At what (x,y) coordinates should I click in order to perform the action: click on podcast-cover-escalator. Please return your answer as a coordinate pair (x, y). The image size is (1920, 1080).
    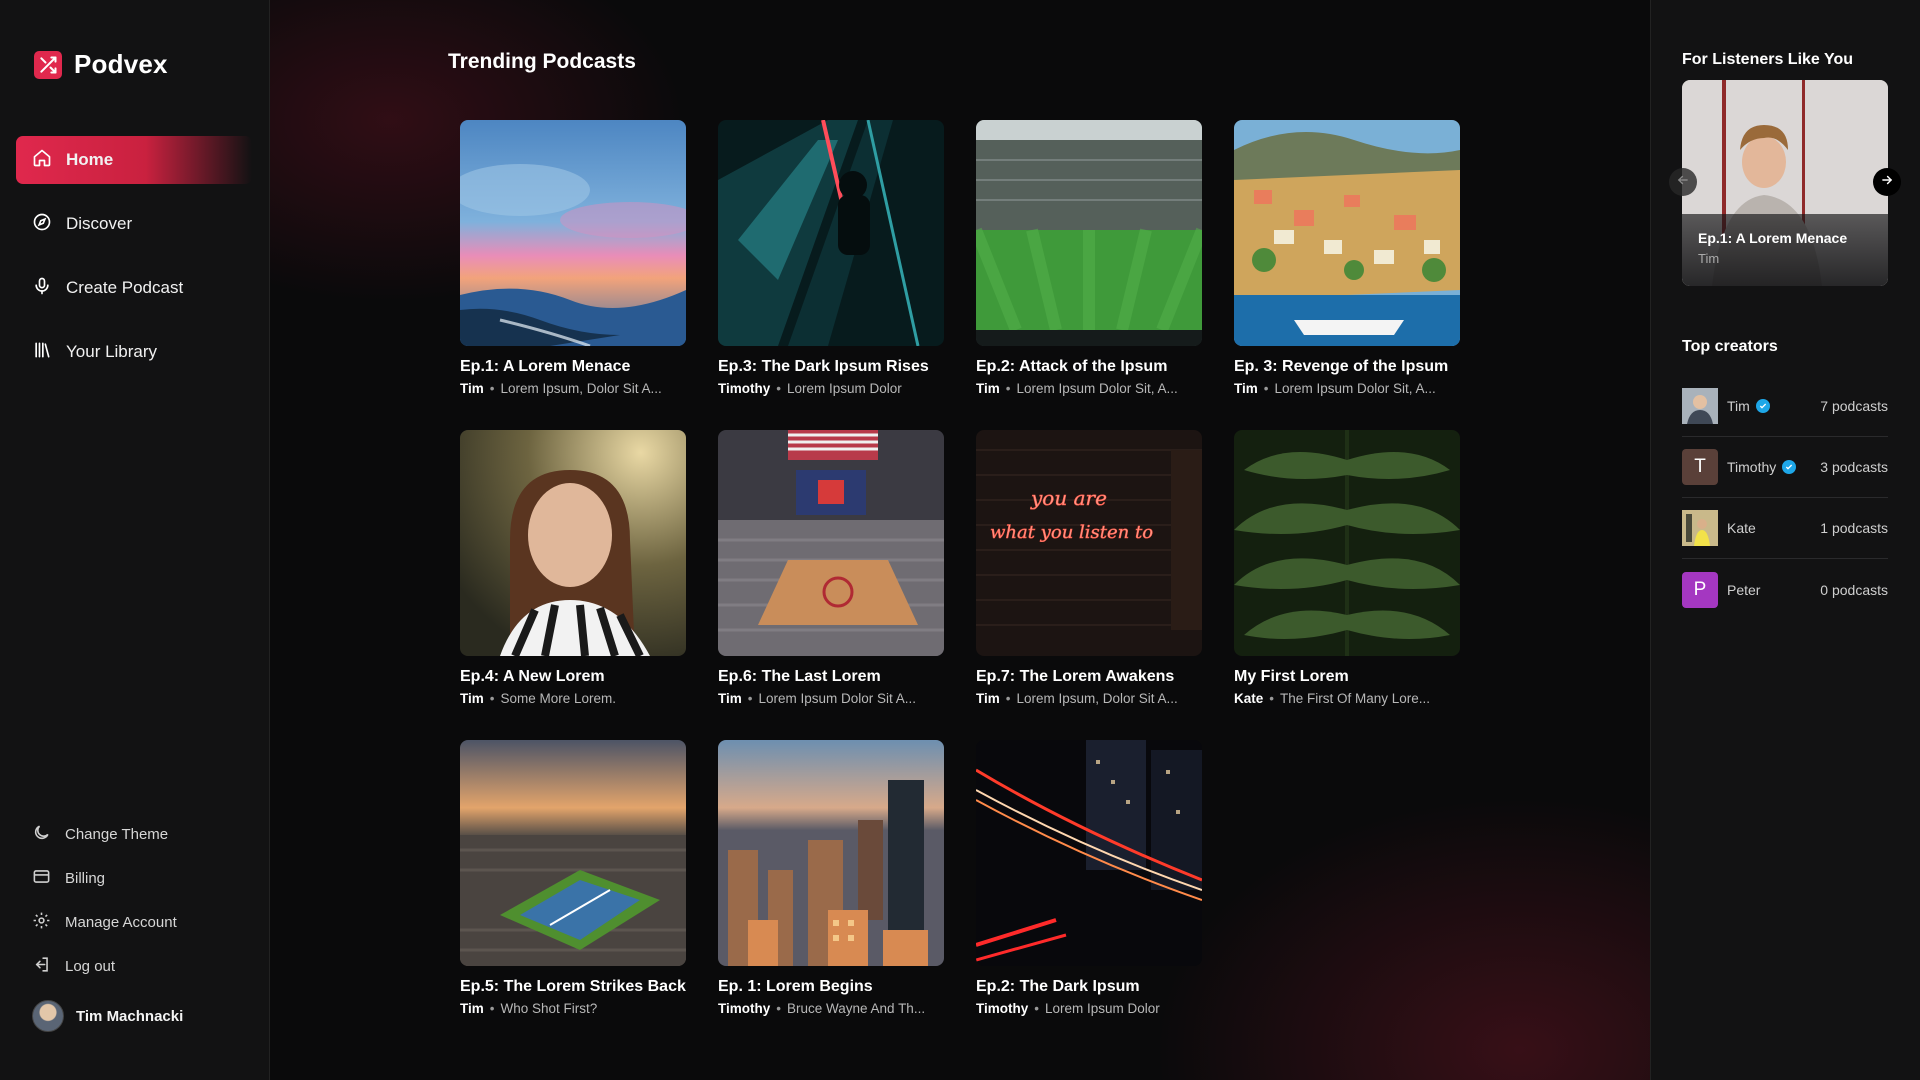
    Looking at the image, I should click on (831, 233).